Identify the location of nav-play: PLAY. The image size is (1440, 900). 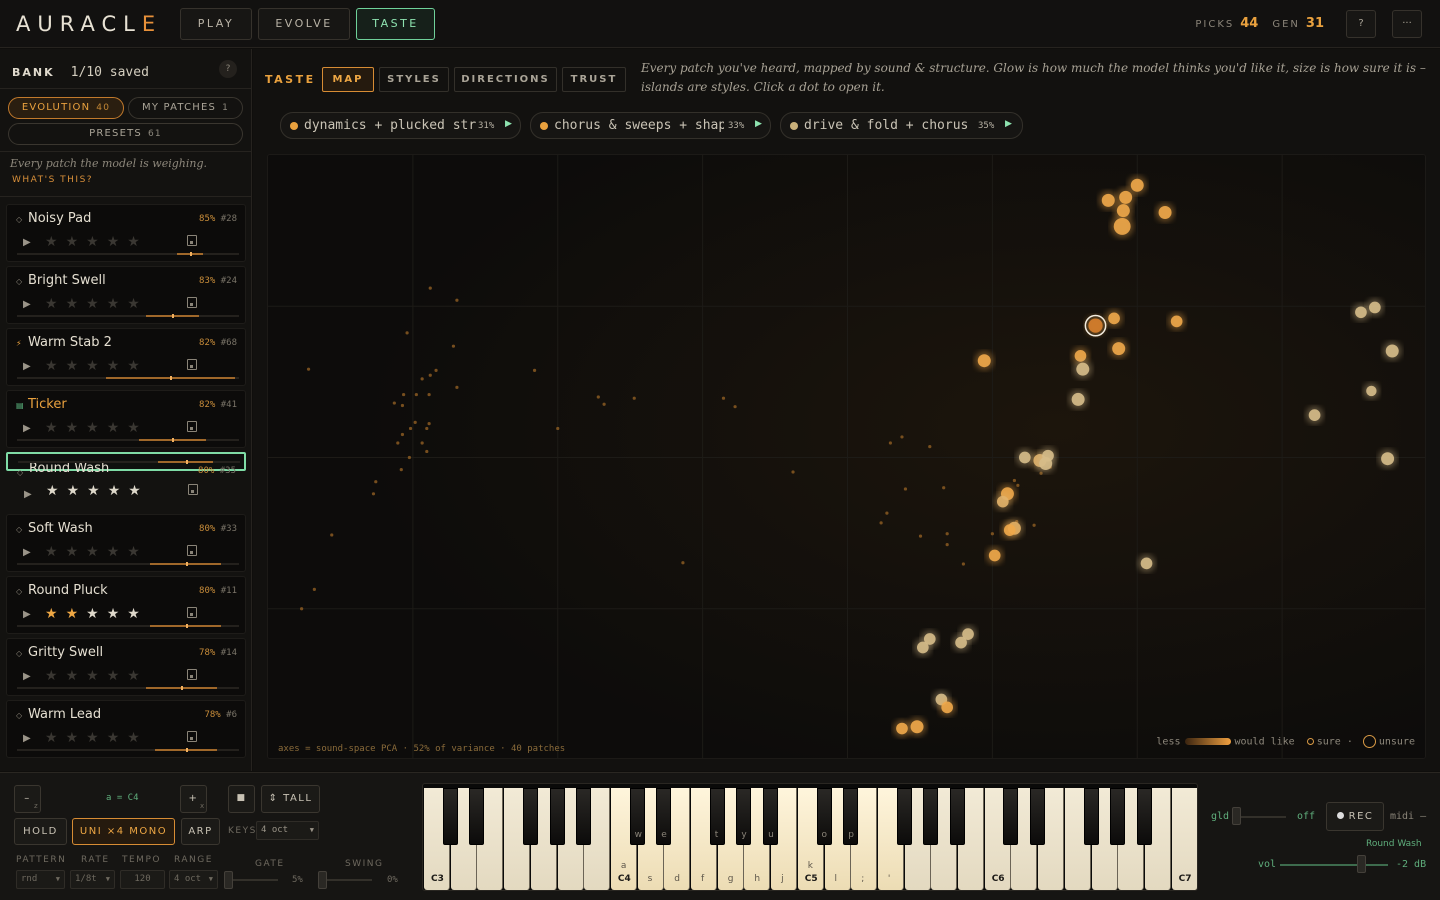
(216, 24).